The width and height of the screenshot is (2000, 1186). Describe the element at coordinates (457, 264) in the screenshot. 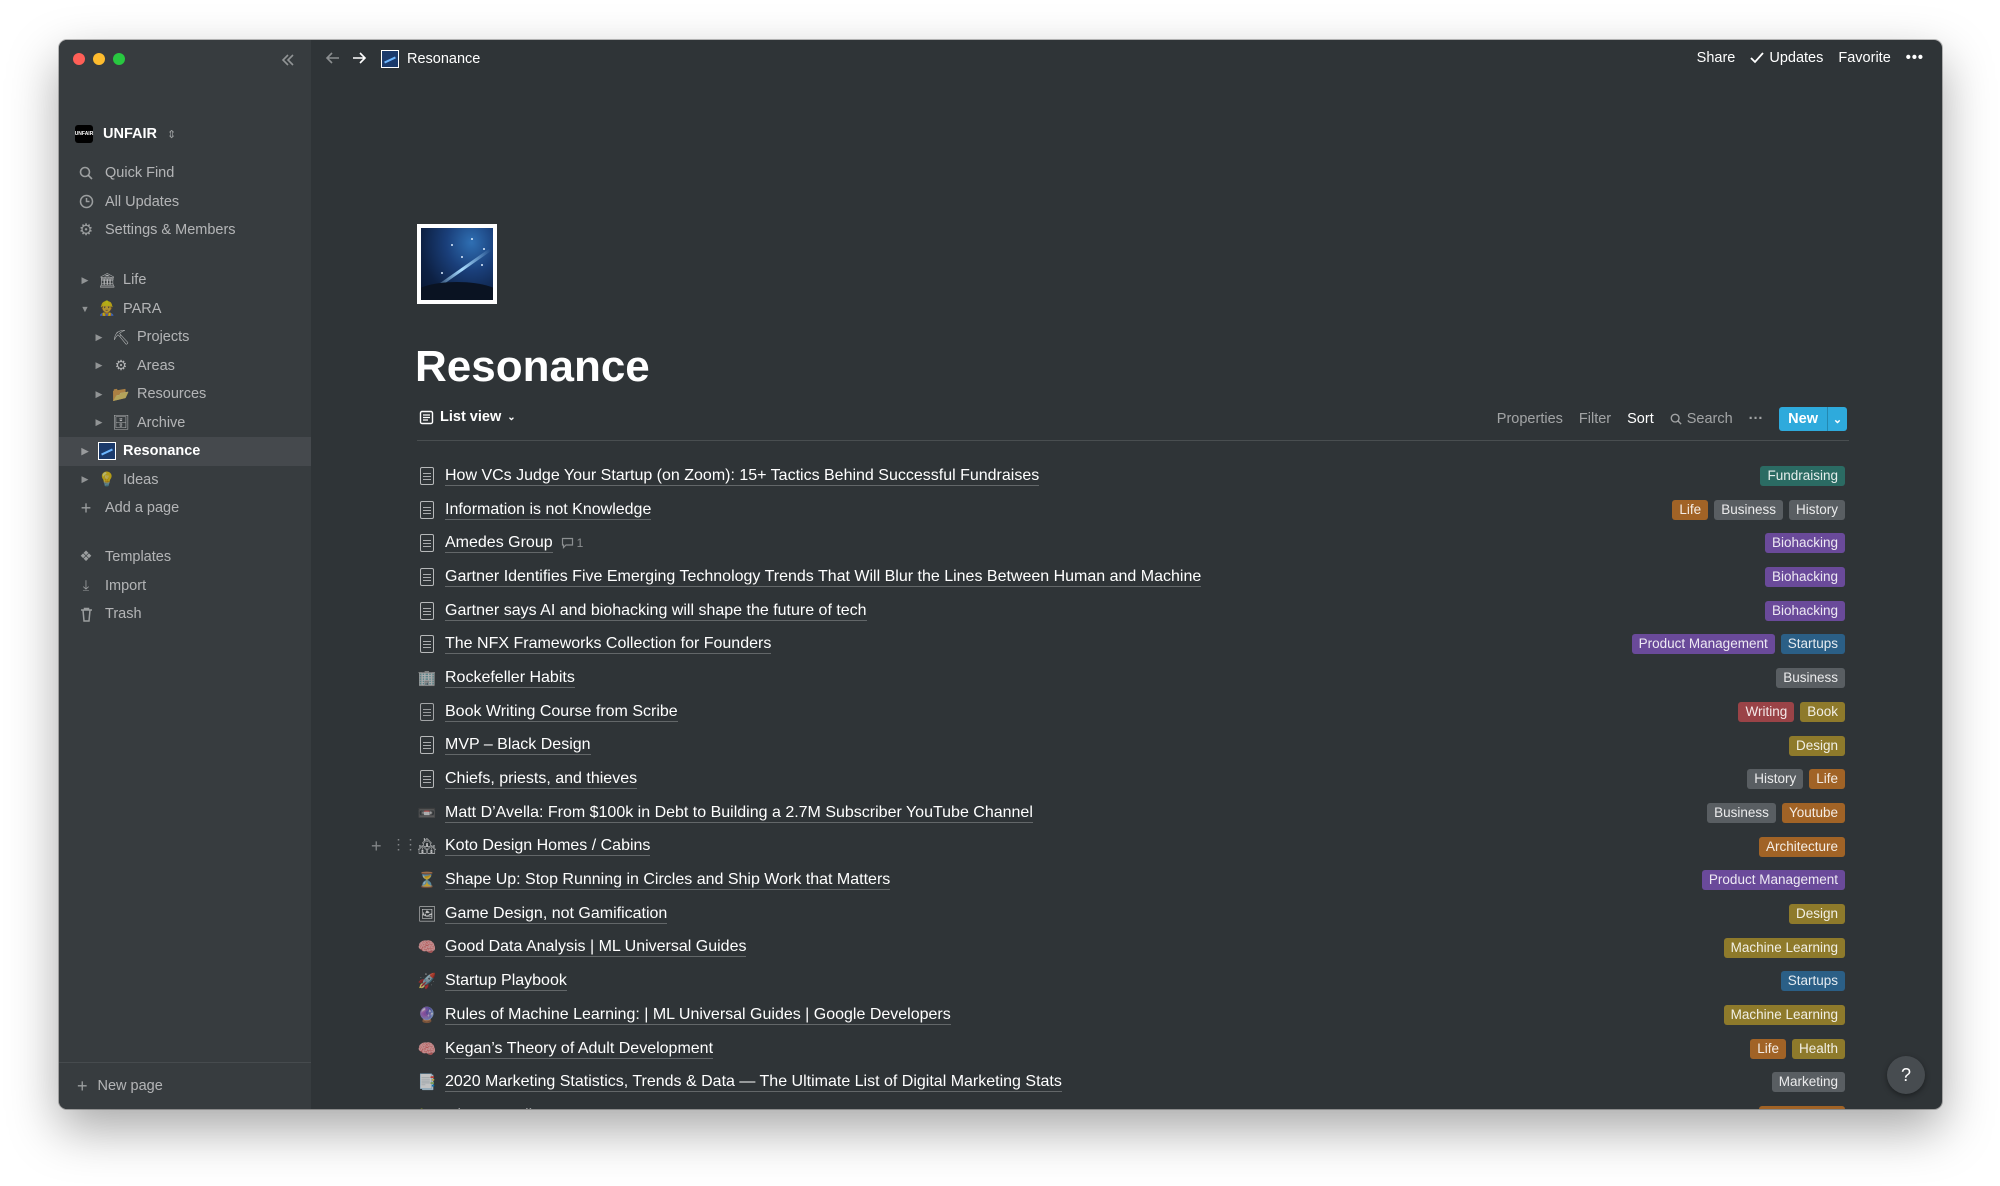

I see `page-icon-starry-sky` at that location.